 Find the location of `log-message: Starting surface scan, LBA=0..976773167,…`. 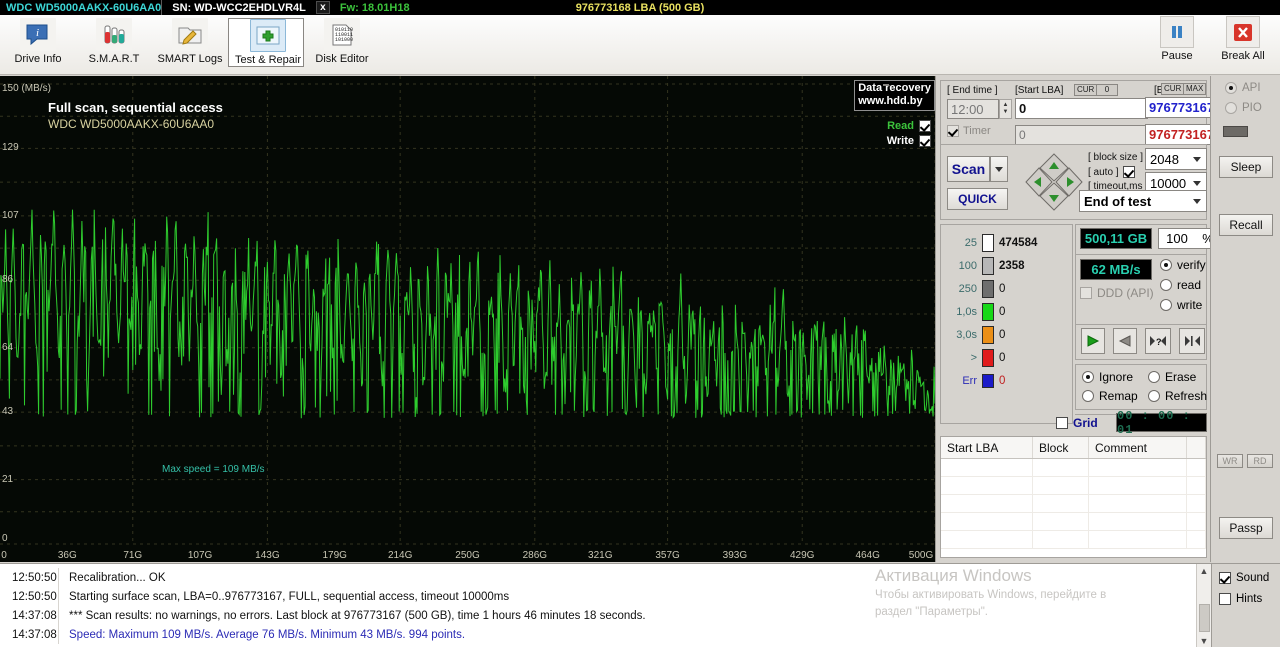

log-message: Starting surface scan, LBA=0..976773167,… is located at coordinates (289, 596).